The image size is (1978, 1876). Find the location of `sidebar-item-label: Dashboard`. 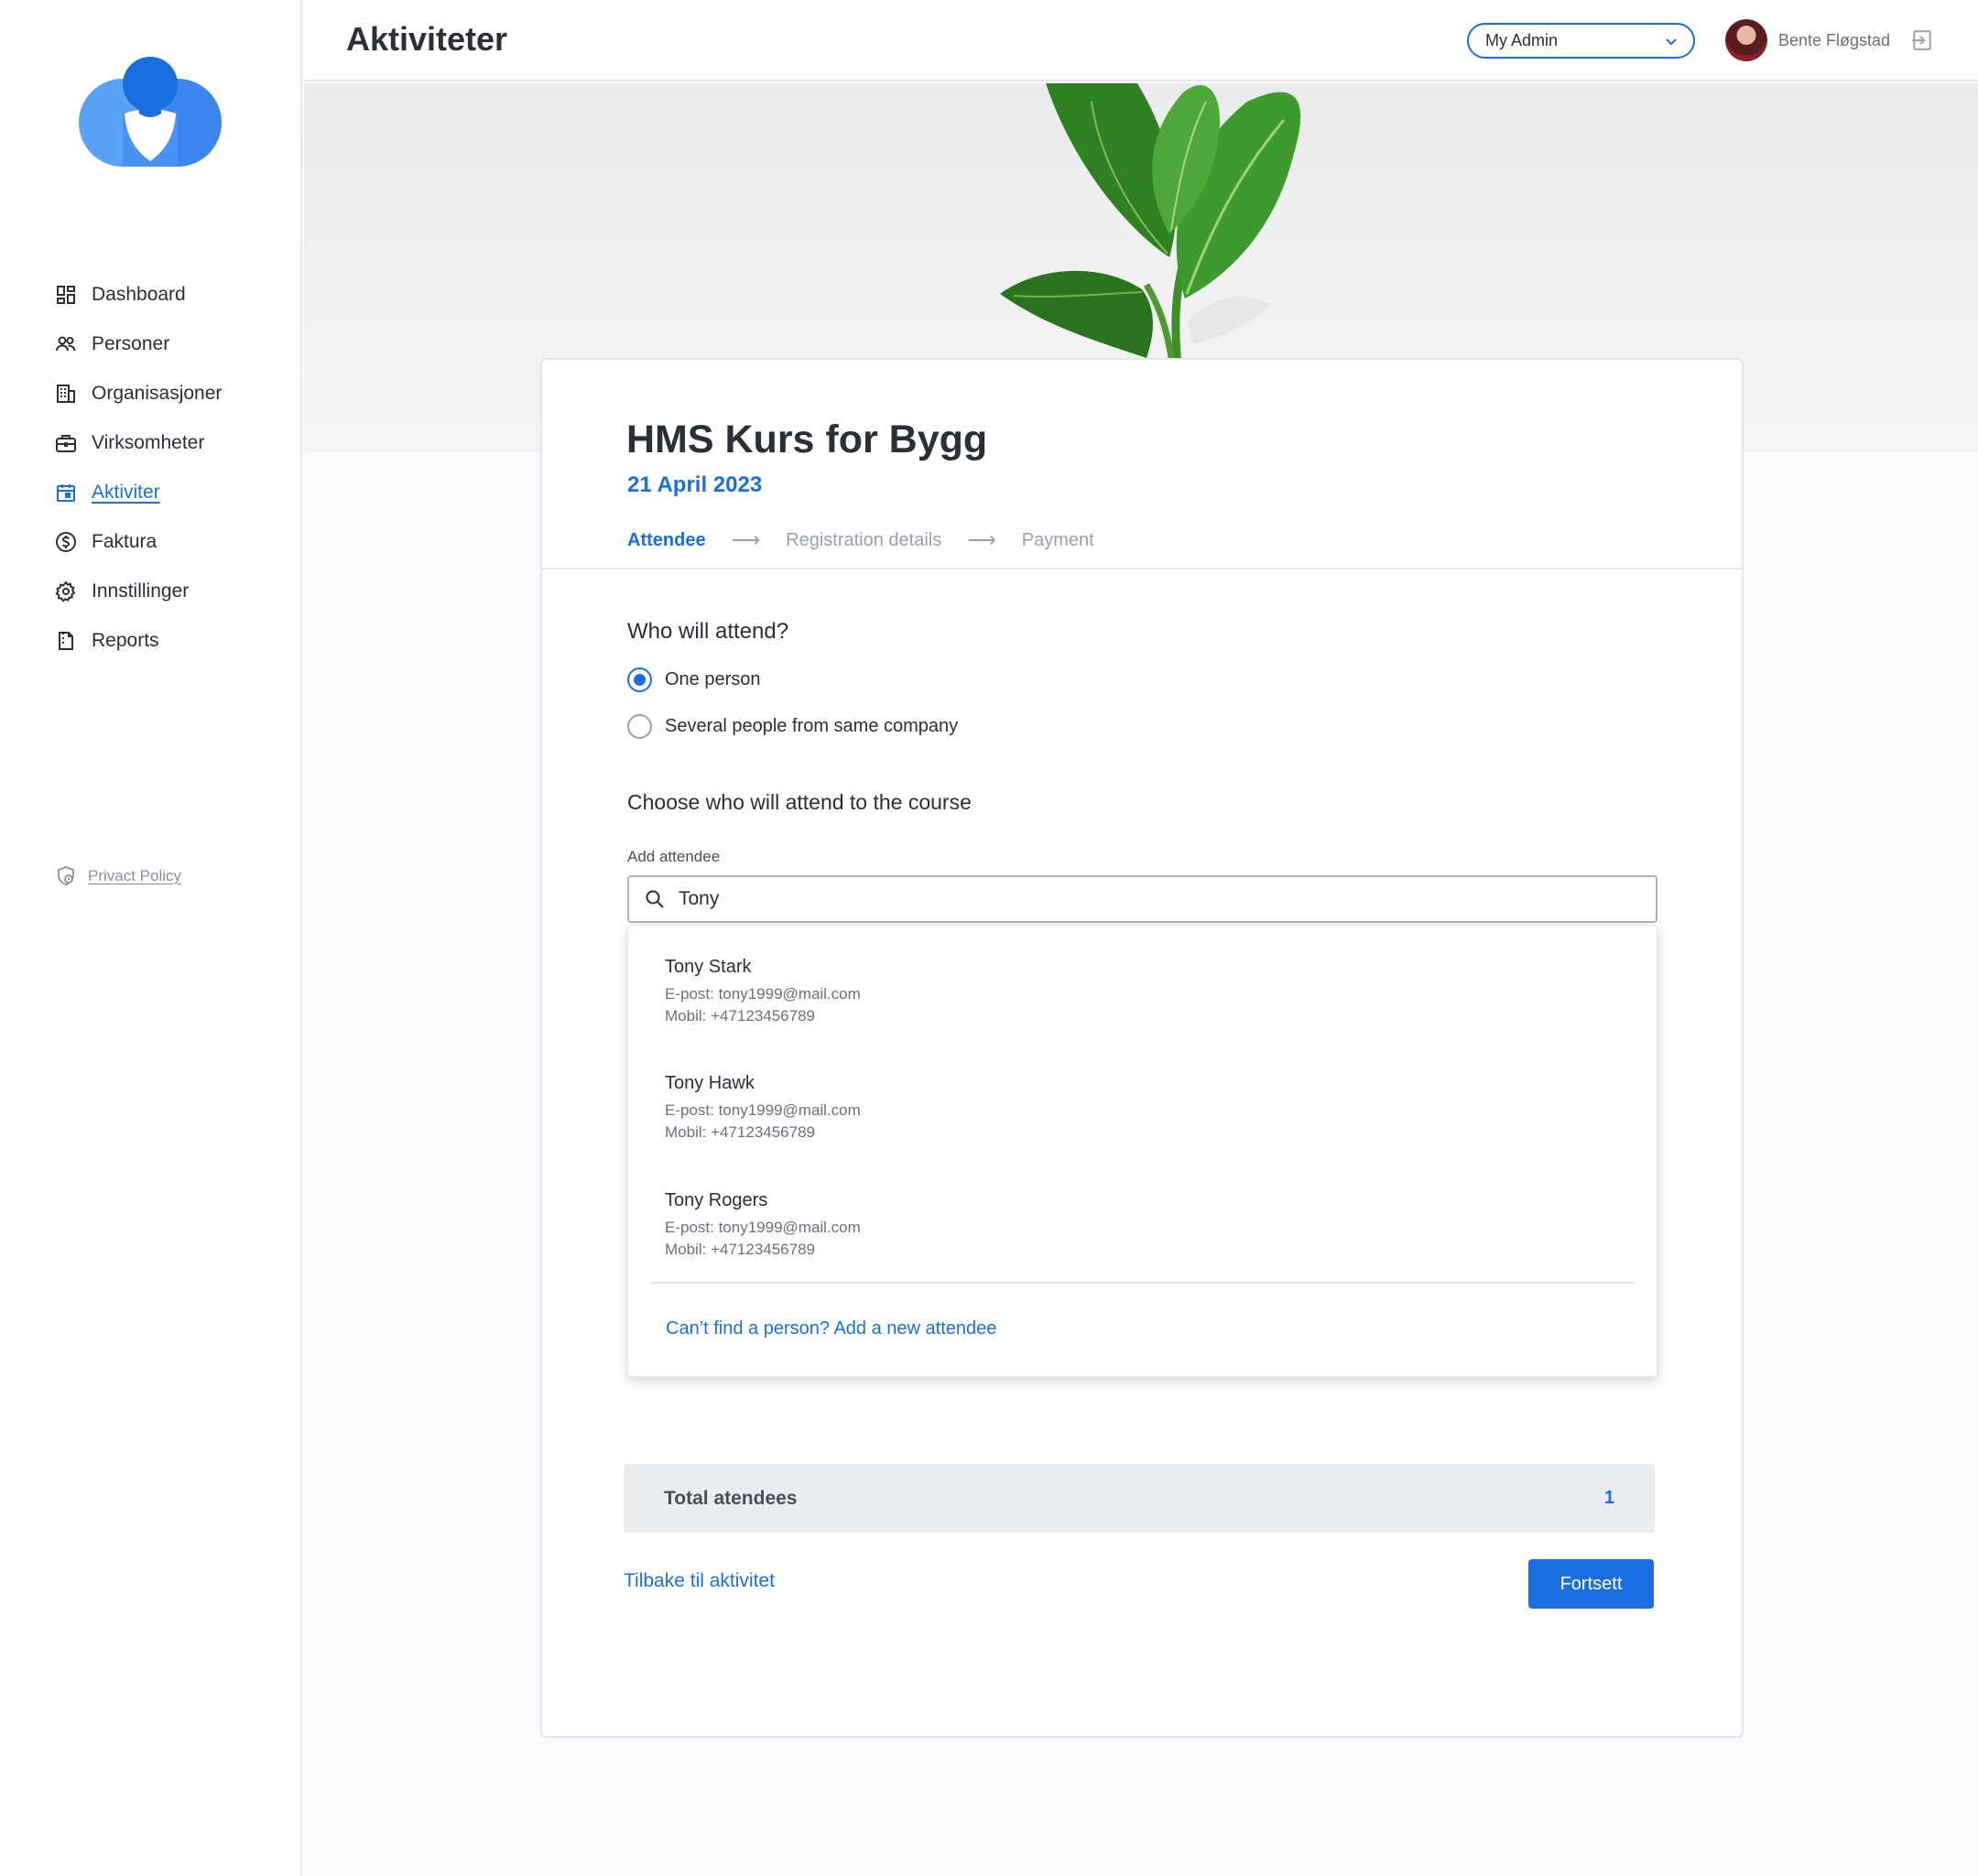

sidebar-item-label: Dashboard is located at coordinates (139, 294).